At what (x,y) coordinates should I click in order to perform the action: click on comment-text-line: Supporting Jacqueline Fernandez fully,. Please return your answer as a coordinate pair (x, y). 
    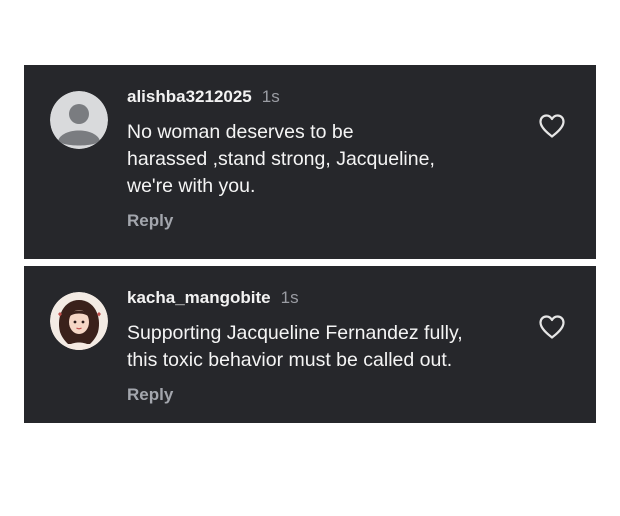
    Looking at the image, I should click on (295, 333).